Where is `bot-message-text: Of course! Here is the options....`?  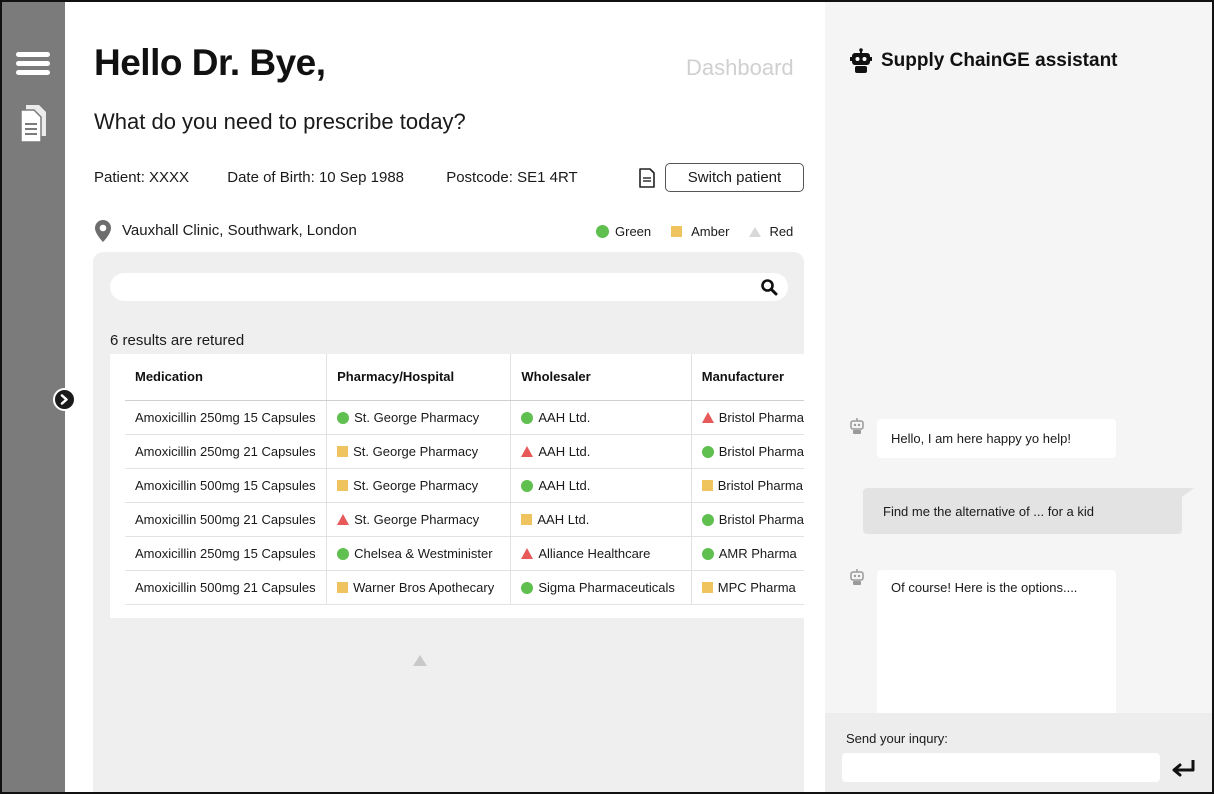 bot-message-text: Of course! Here is the options.... is located at coordinates (984, 587).